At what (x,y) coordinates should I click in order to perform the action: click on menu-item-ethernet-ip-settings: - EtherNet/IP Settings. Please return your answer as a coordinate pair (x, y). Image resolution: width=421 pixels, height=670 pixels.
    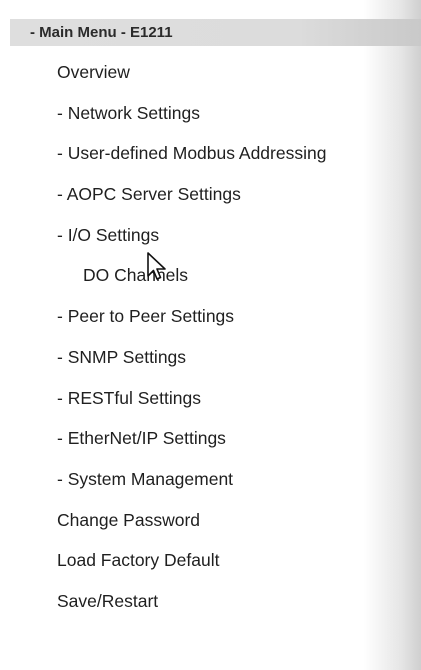
    Looking at the image, I should click on (215, 438).